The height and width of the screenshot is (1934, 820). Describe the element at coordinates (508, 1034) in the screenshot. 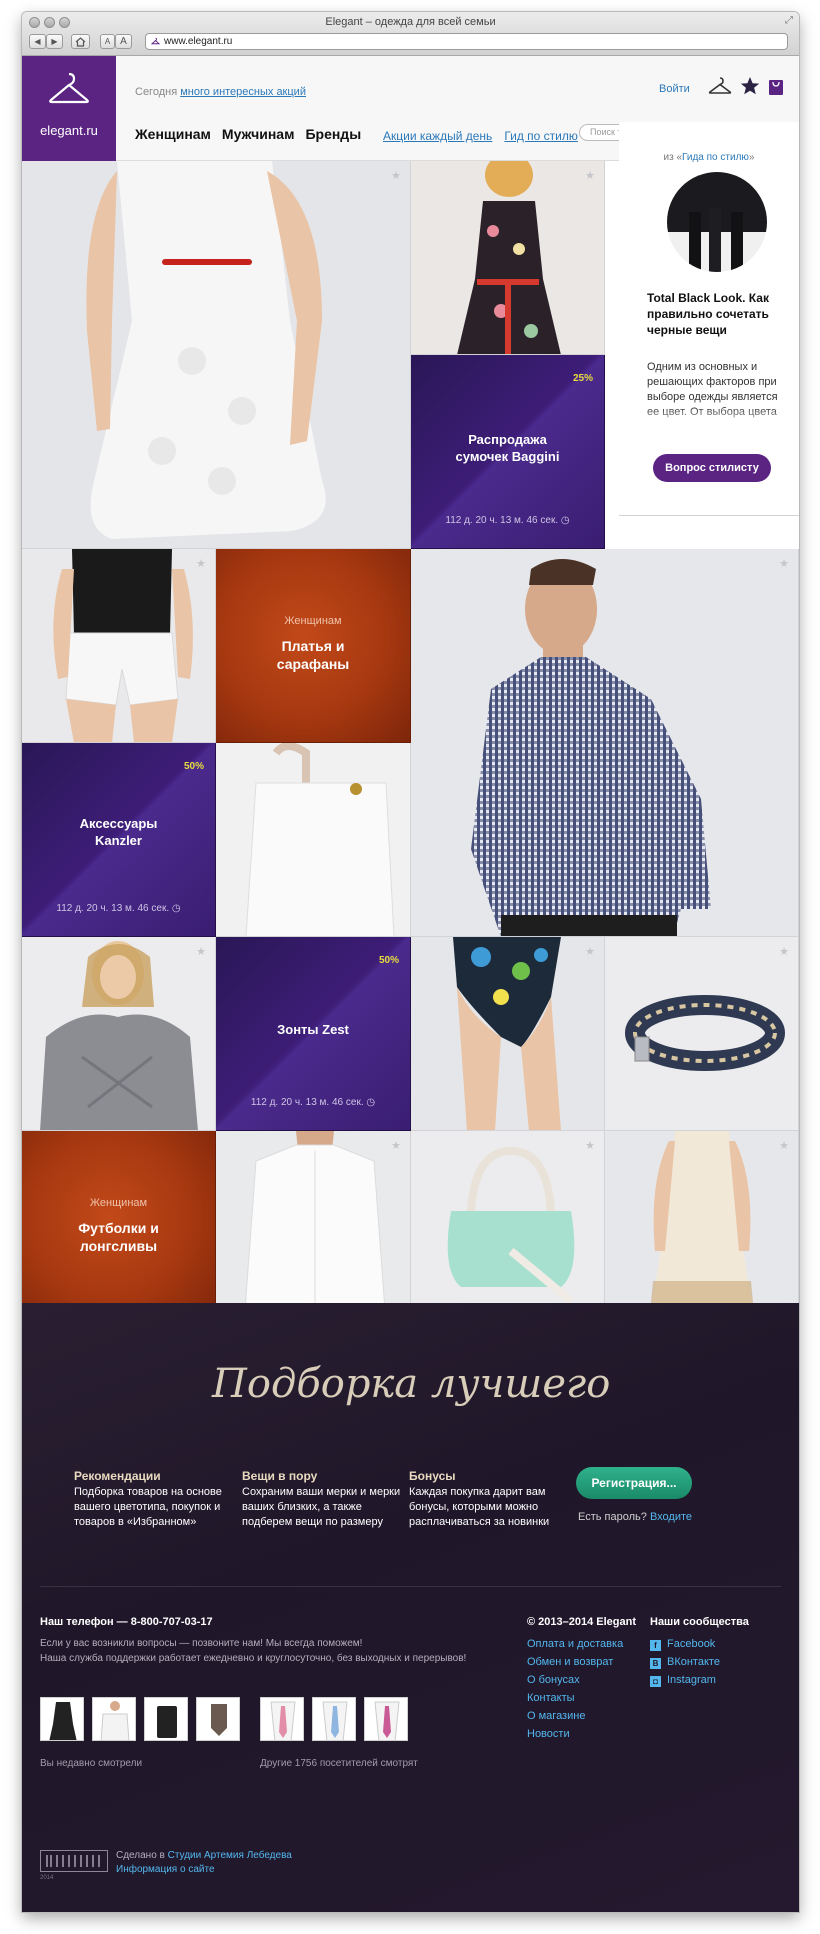

I see `product-swimsuit: ★` at that location.